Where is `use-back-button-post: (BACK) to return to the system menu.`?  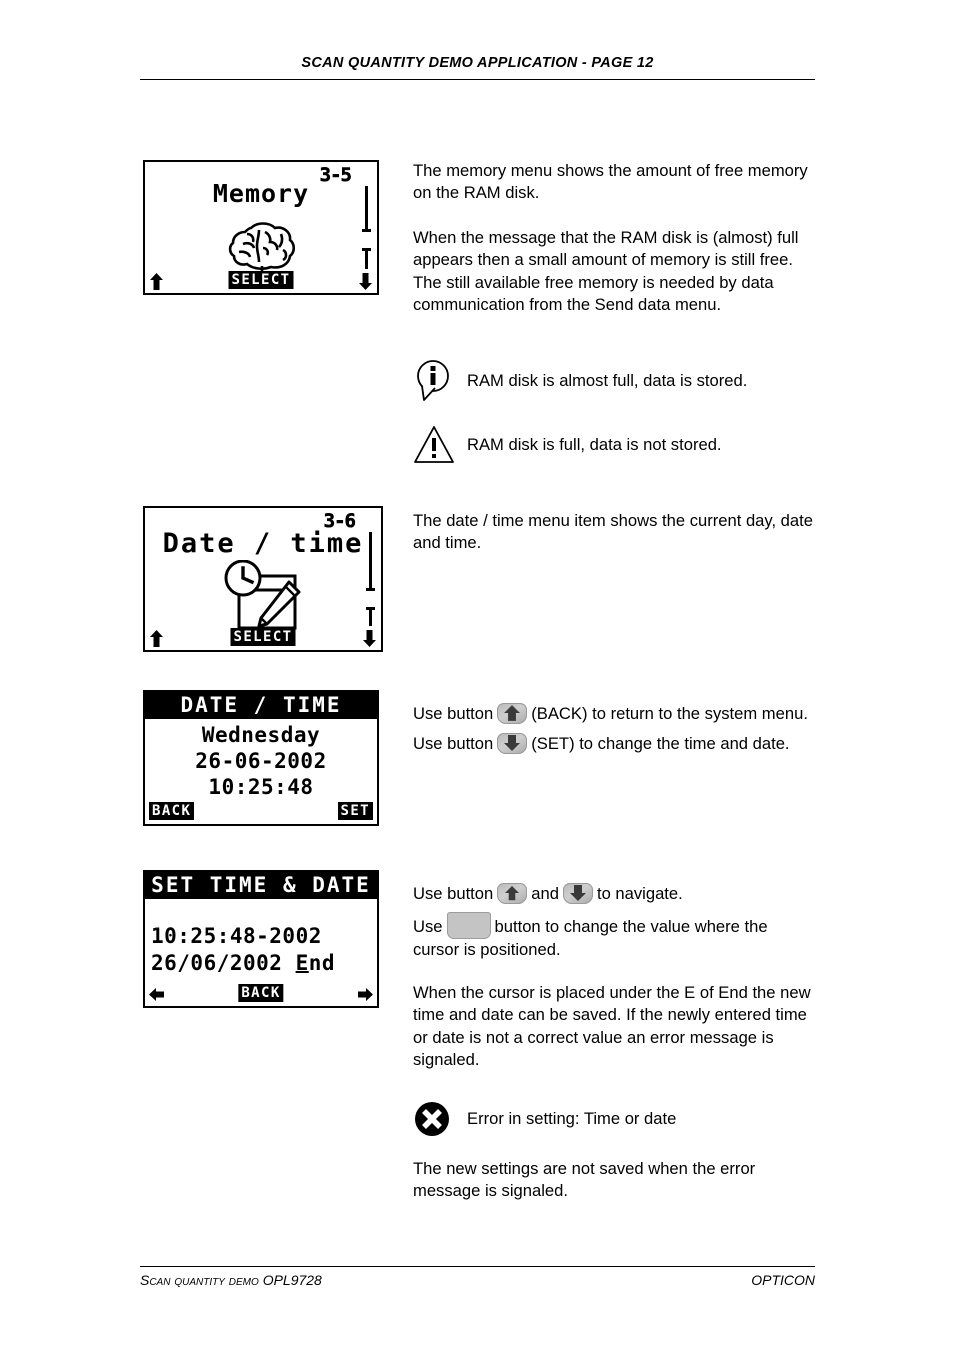 use-back-button-post: (BACK) to return to the system menu. is located at coordinates (669, 713).